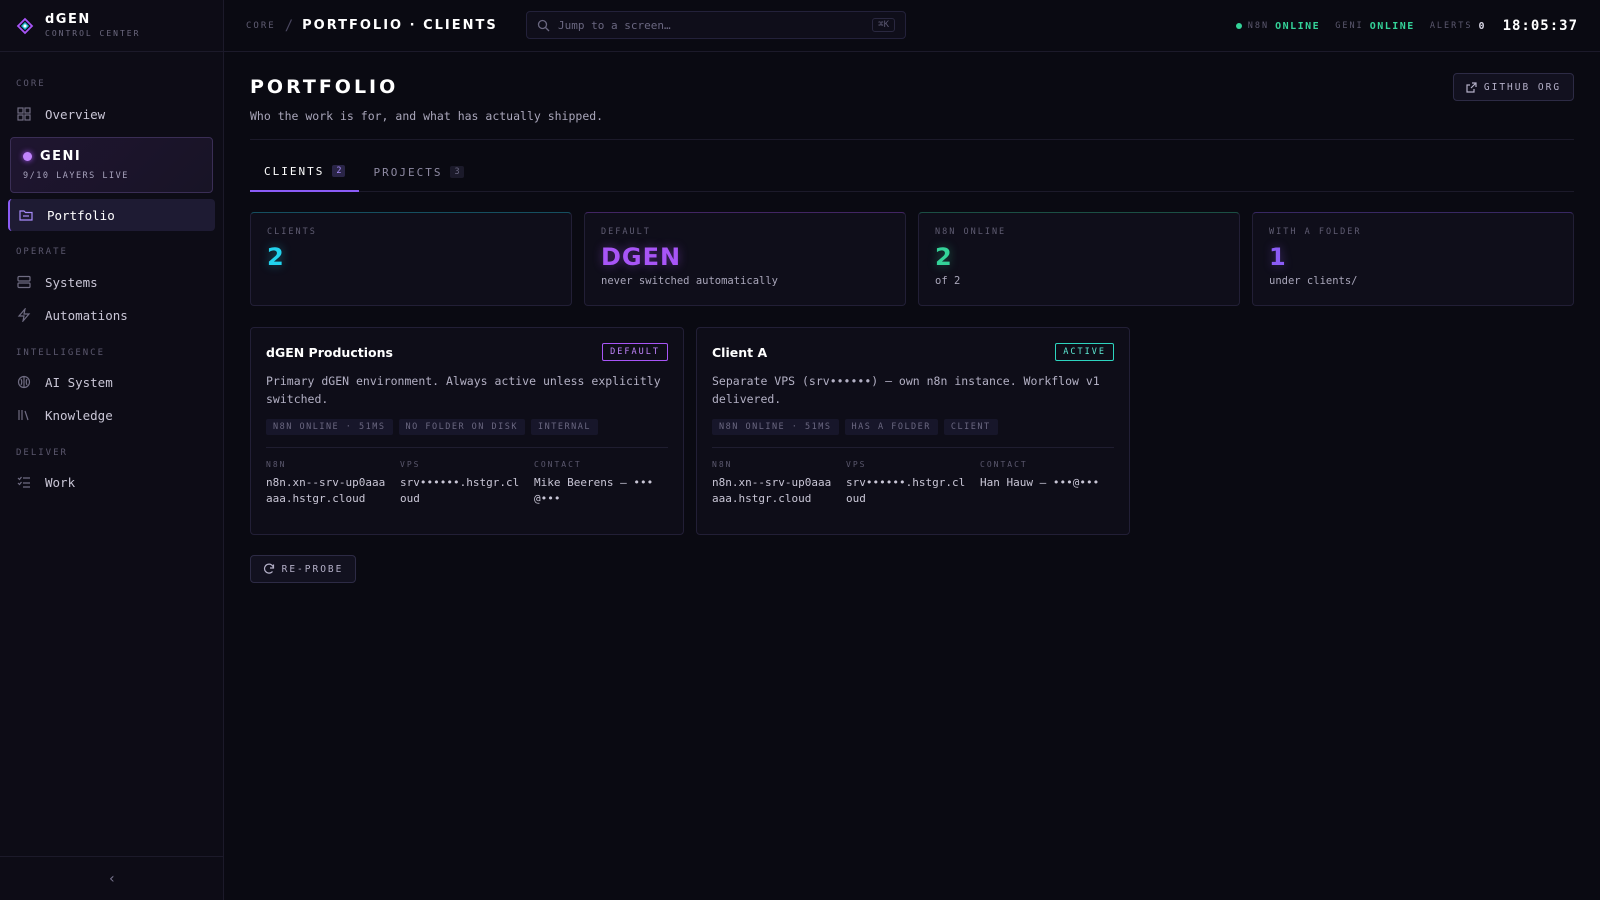 Image resolution: width=1600 pixels, height=900 pixels. What do you see at coordinates (970, 427) in the screenshot?
I see `tag: CLIENT` at bounding box center [970, 427].